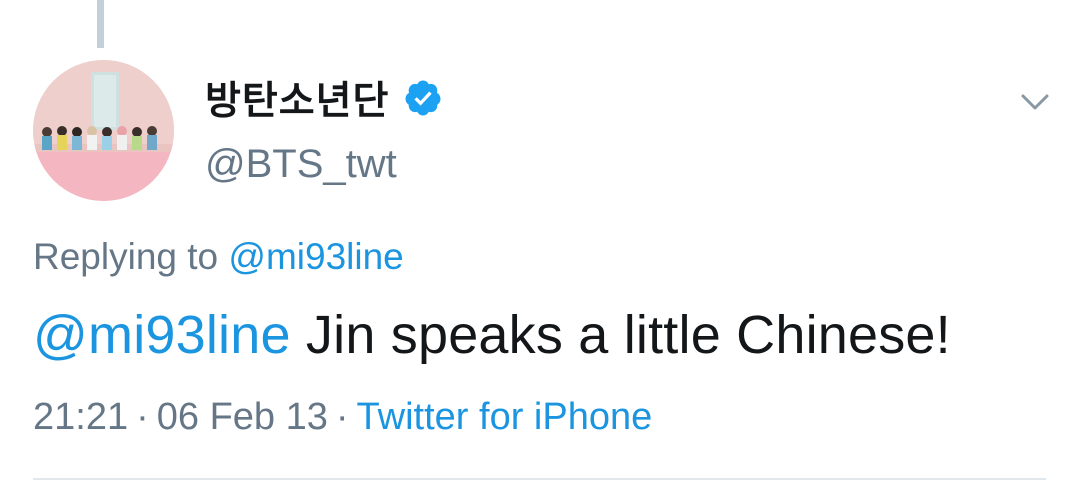 This screenshot has width=1079, height=498. I want to click on replying-to-line: Replying to @mi93line, so click(218, 257).